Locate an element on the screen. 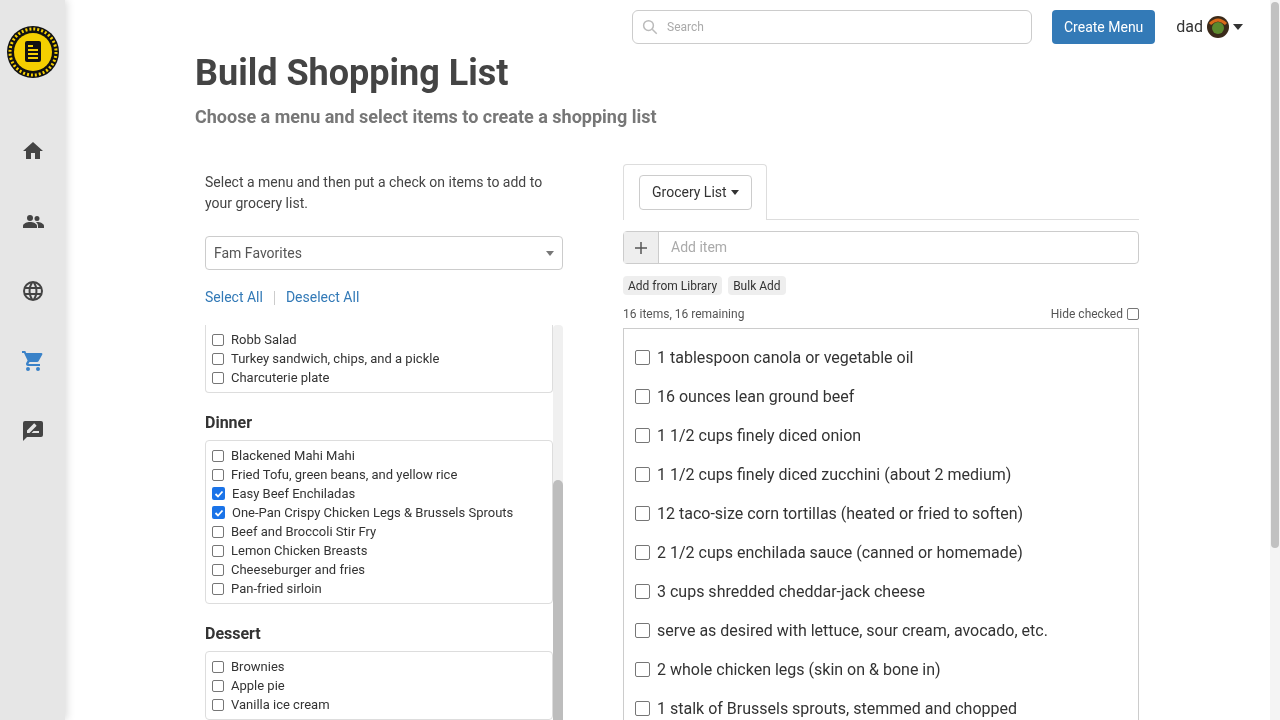 The width and height of the screenshot is (1280, 720). menu-item-label: Cheeseburger and fries is located at coordinates (298, 569).